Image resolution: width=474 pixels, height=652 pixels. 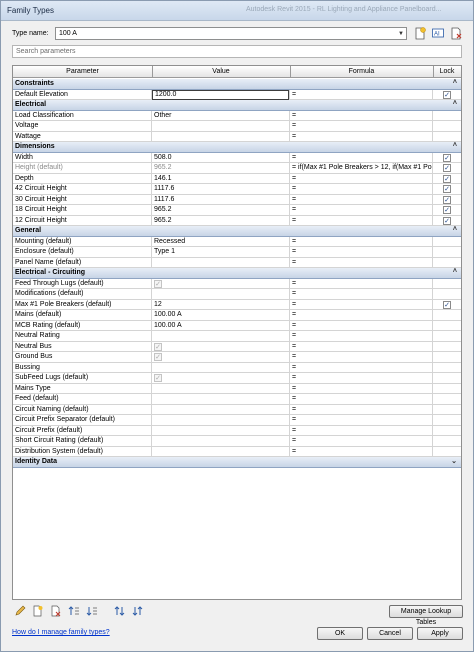 I want to click on table-row: Panel Name (default) =, so click(x=237, y=262).